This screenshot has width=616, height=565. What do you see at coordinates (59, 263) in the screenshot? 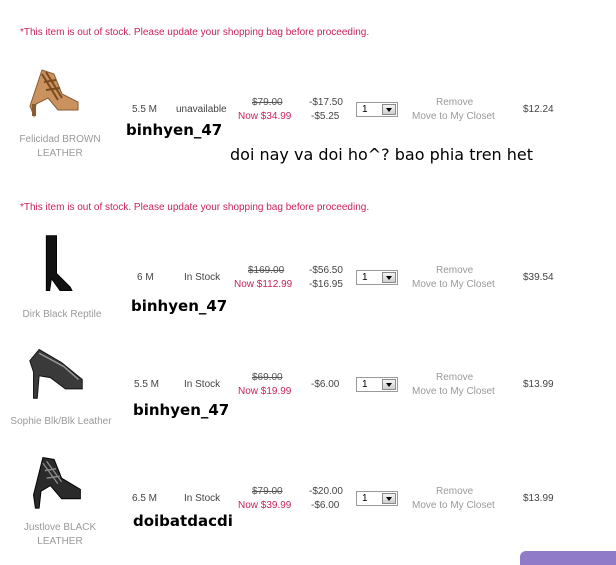
I see `boot-black-image` at bounding box center [59, 263].